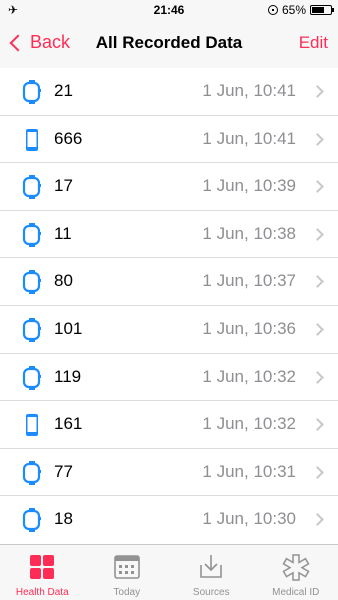  I want to click on back-button: Back, so click(39, 42).